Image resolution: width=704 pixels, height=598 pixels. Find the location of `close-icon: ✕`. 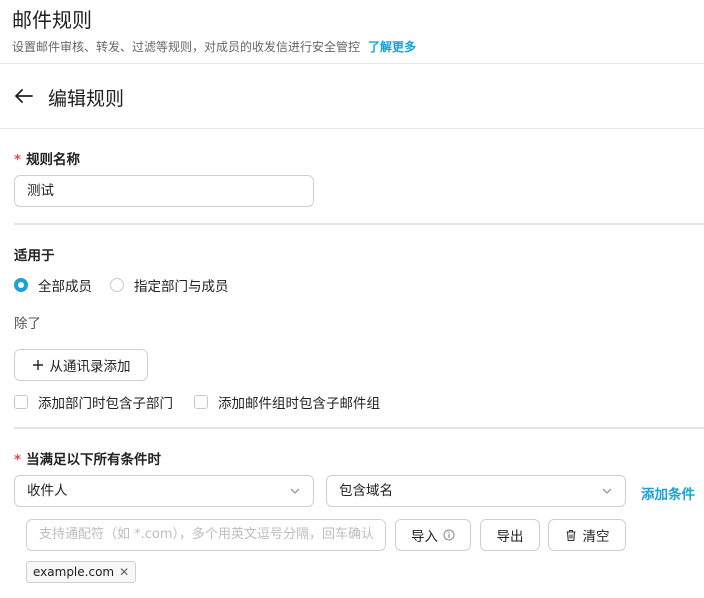

close-icon: ✕ is located at coordinates (124, 572).